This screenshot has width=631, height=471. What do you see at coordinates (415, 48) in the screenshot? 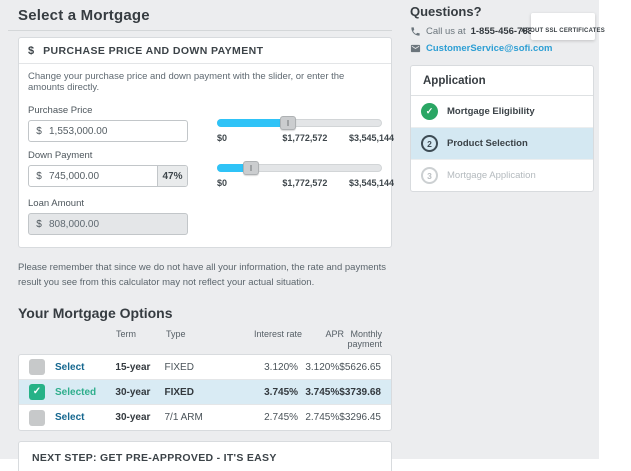
I see `envelope-icon` at bounding box center [415, 48].